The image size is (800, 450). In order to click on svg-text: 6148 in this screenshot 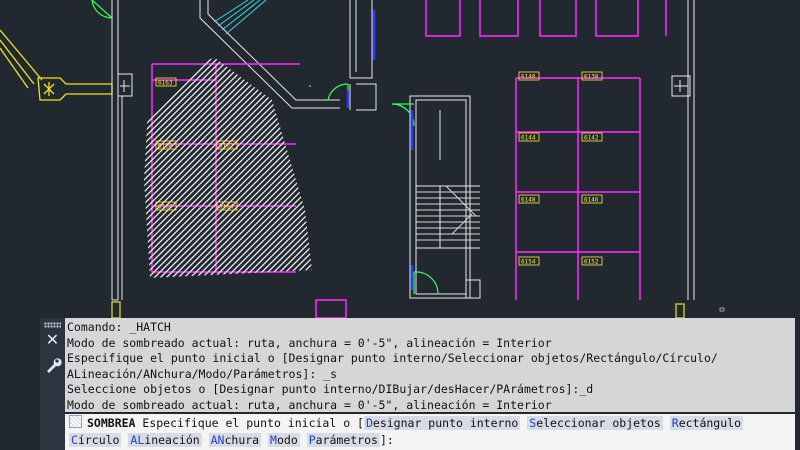, I will do `click(528, 200)`.